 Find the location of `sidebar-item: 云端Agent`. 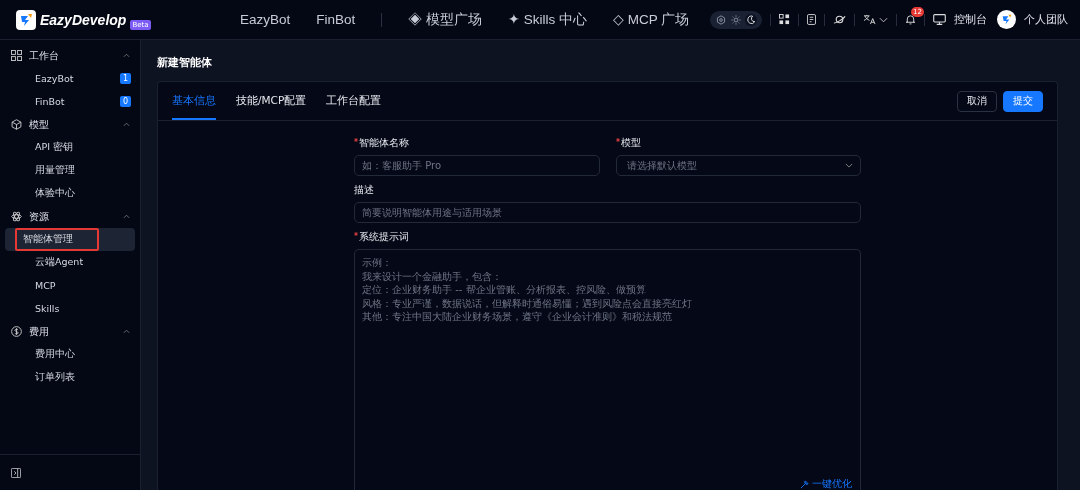

sidebar-item: 云端Agent is located at coordinates (70, 262).